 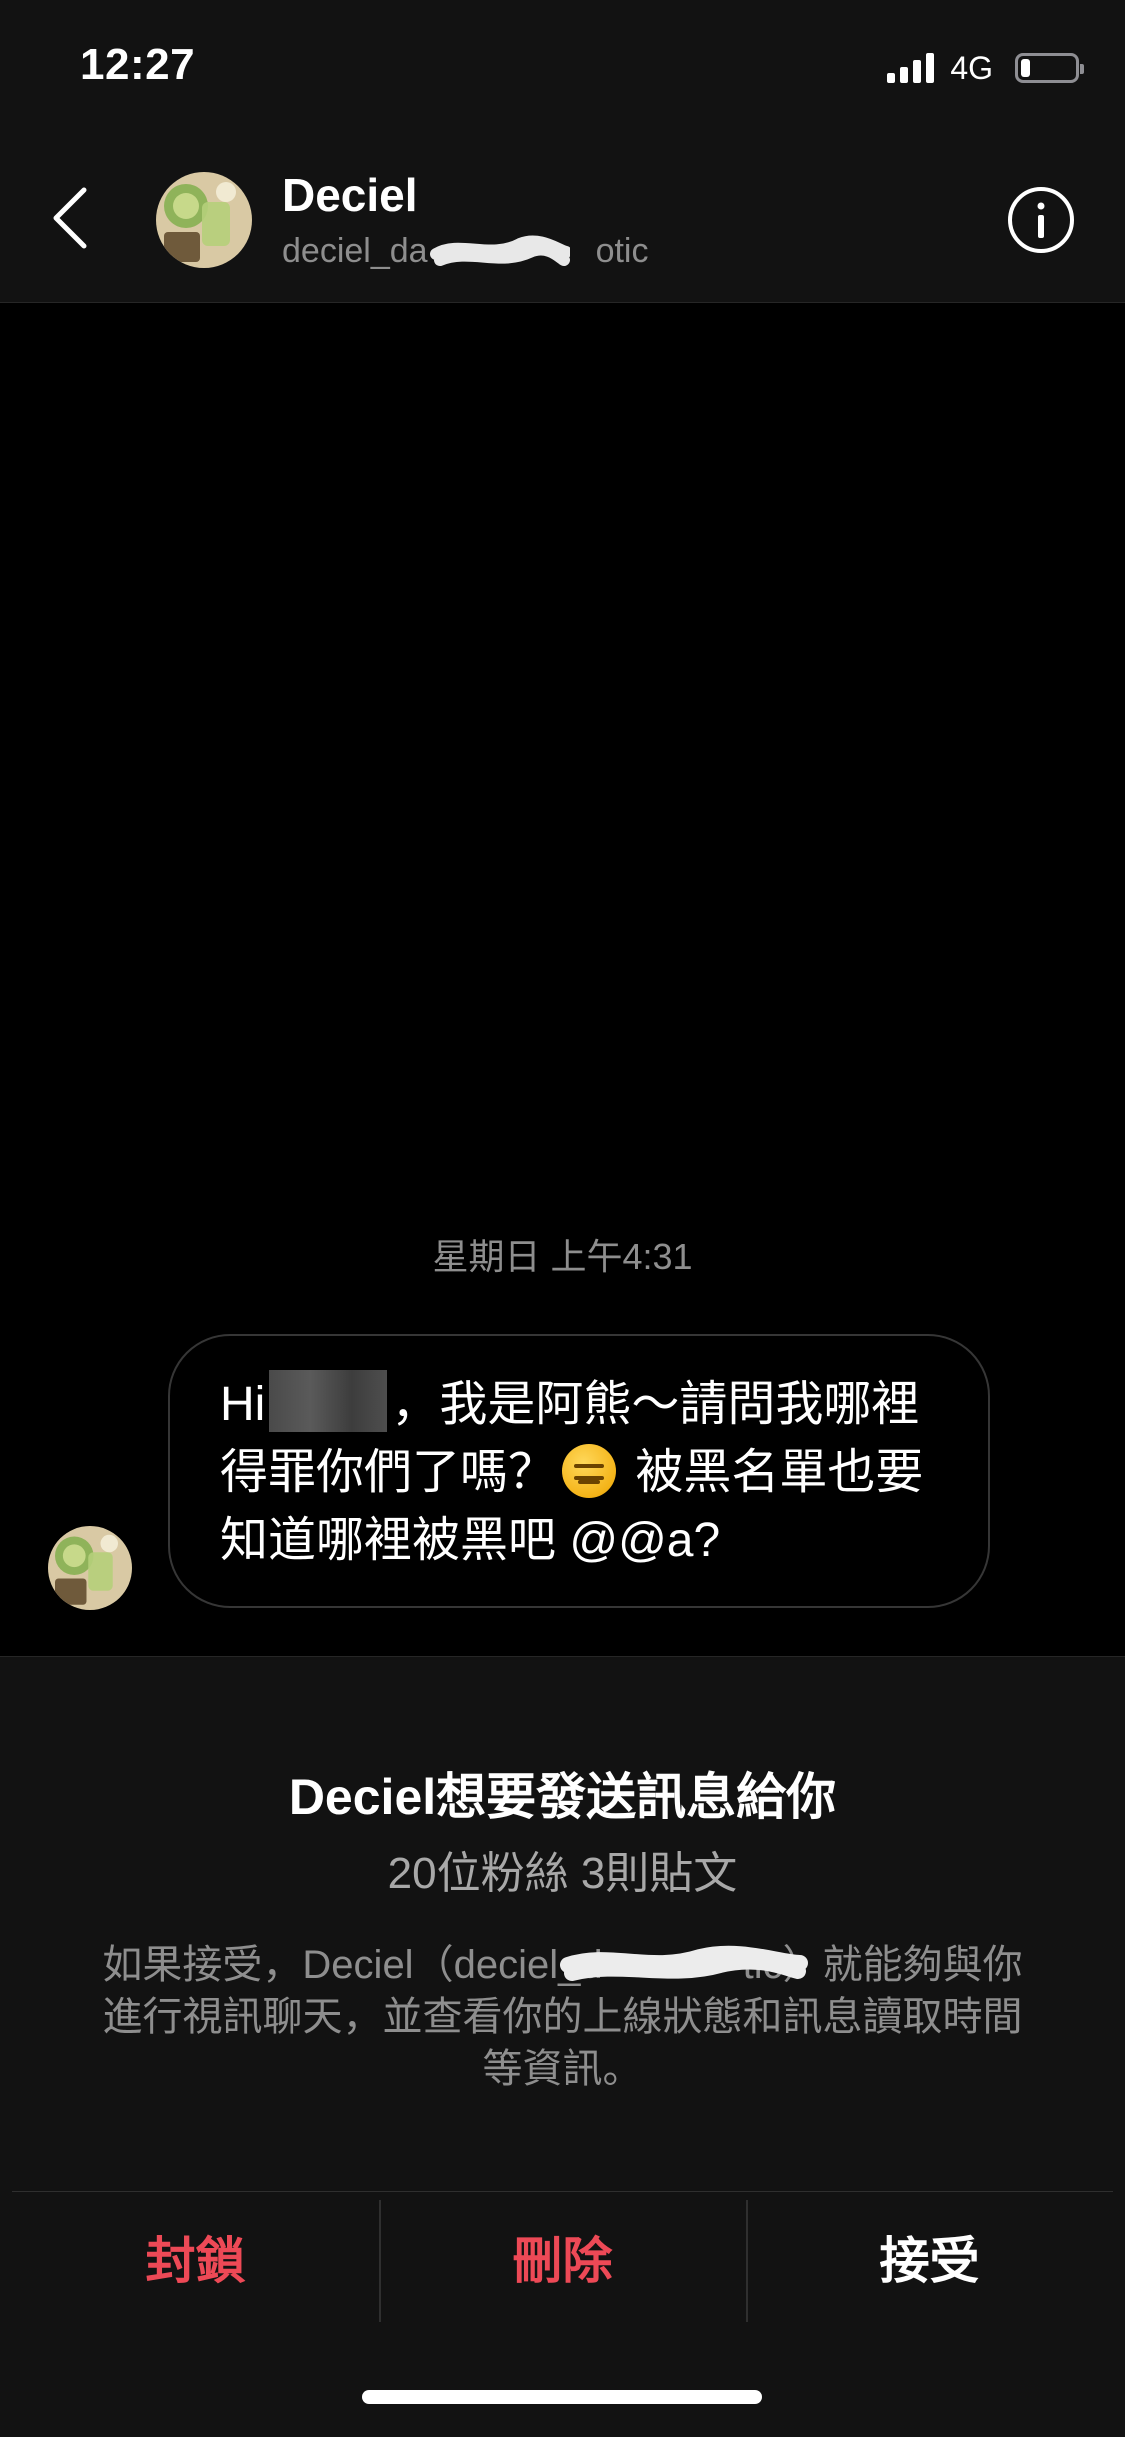 What do you see at coordinates (352, 1965) in the screenshot?
I see `request-desc-start: 如果接受，Deciel（deciel_d` at bounding box center [352, 1965].